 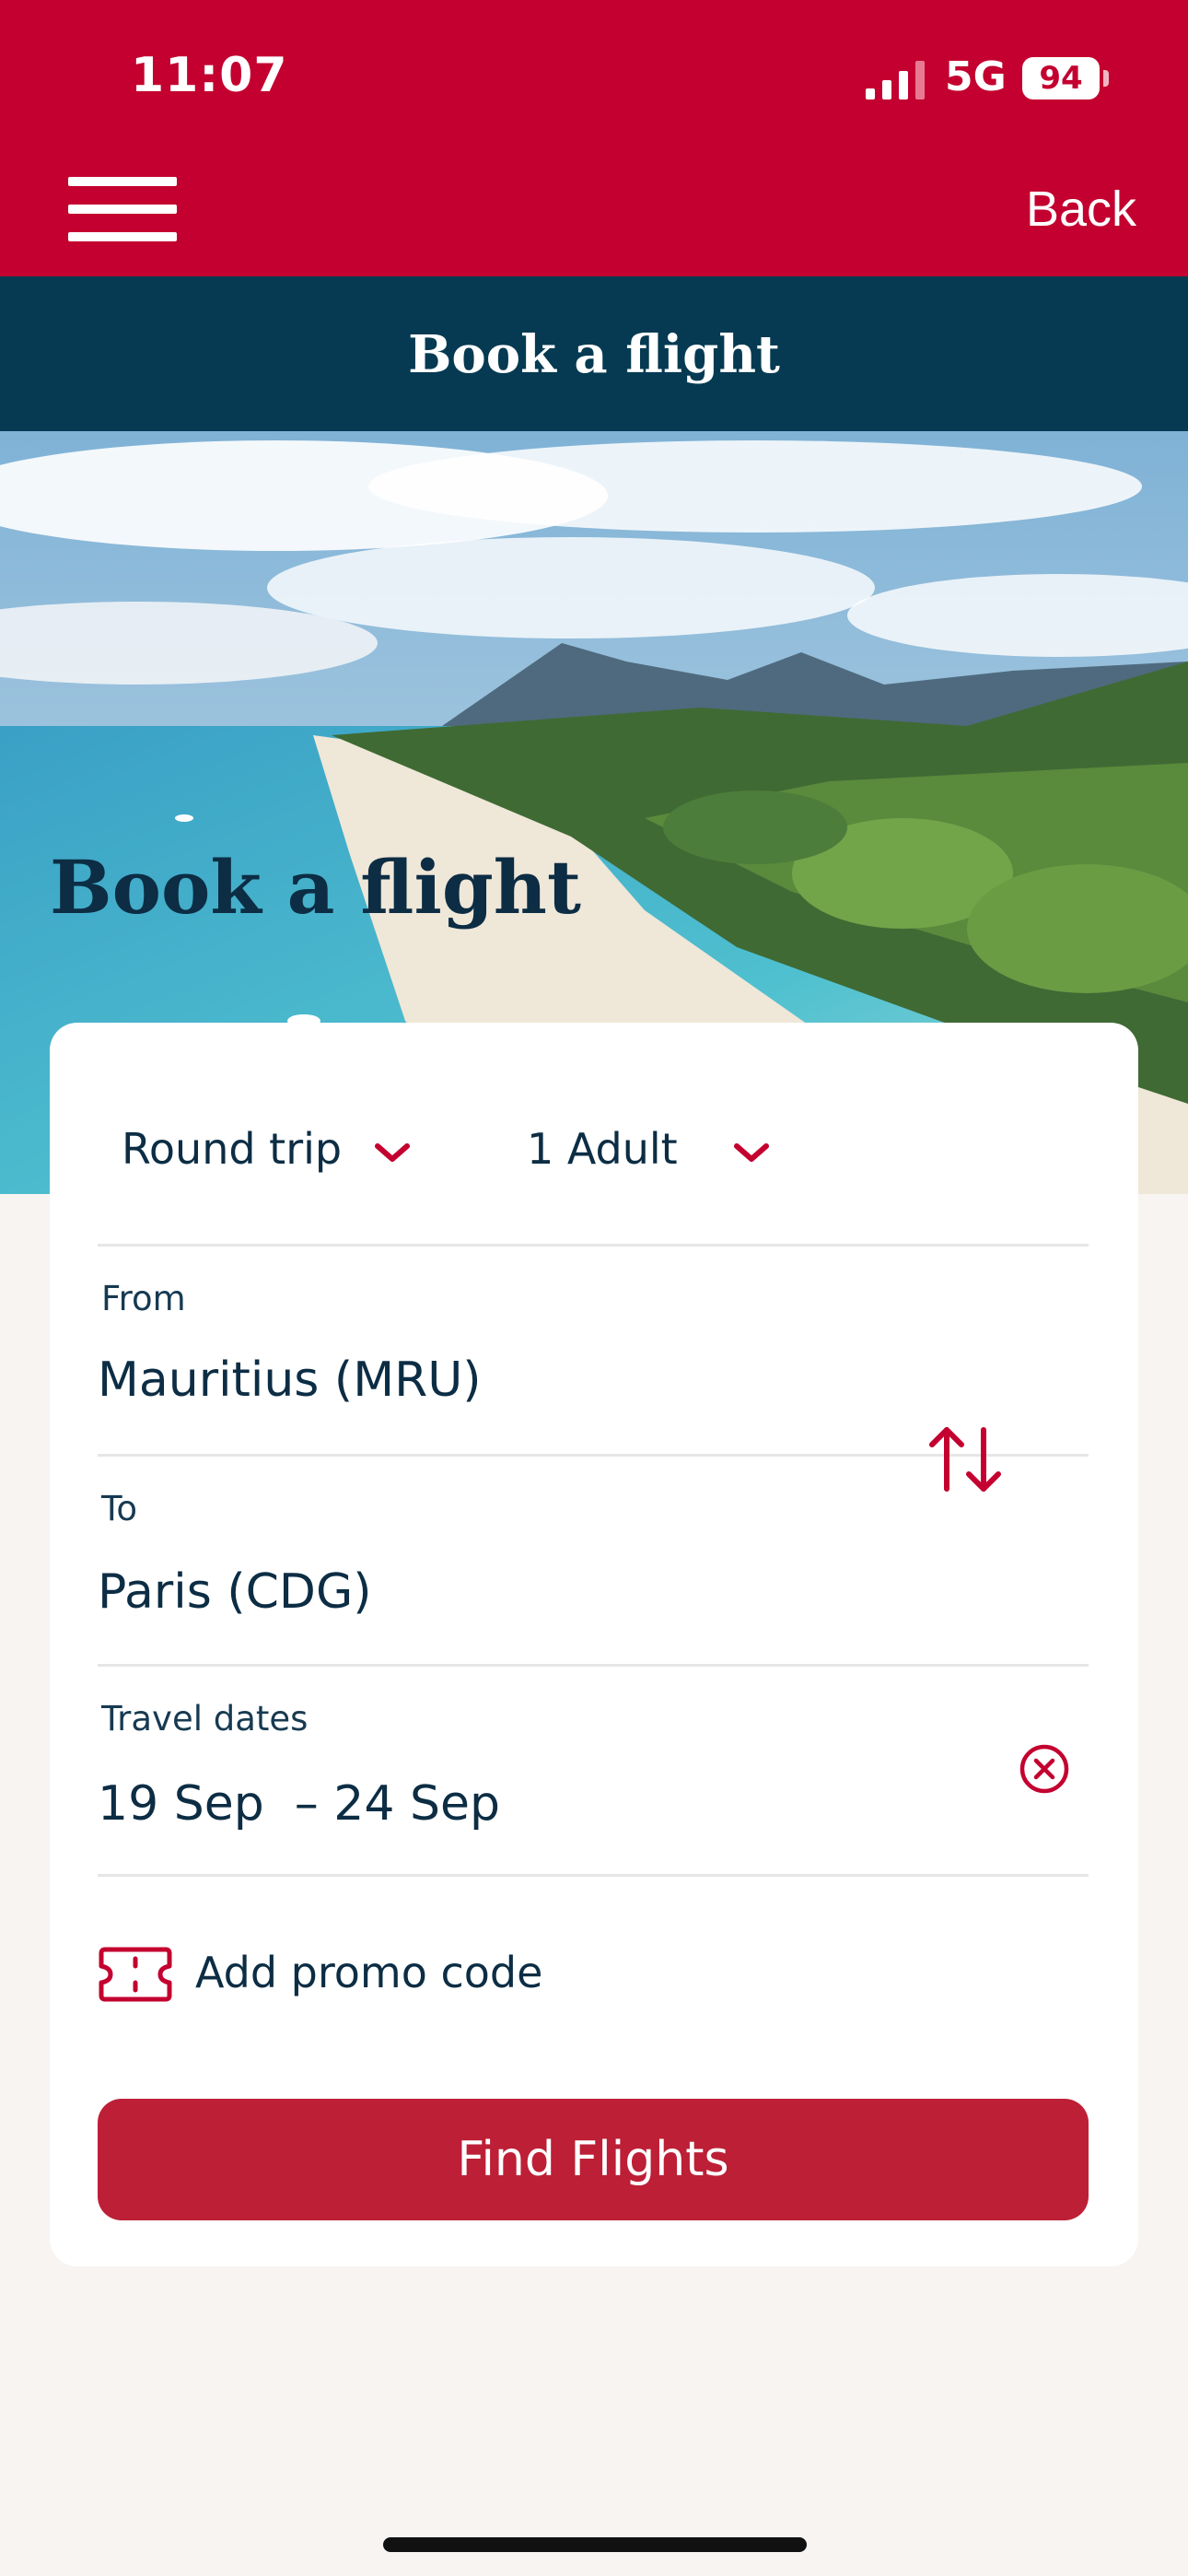 I want to click on to-field: Paris (CDG), so click(x=235, y=1592).